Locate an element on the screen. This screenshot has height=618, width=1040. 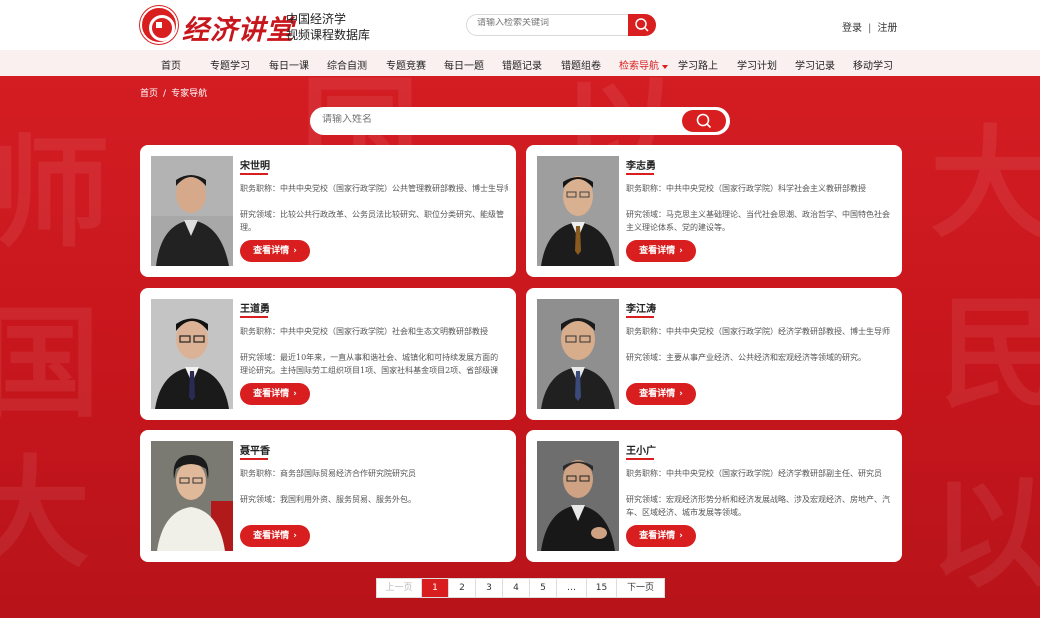
background-decoration: 大 is located at coordinates (985, 183).